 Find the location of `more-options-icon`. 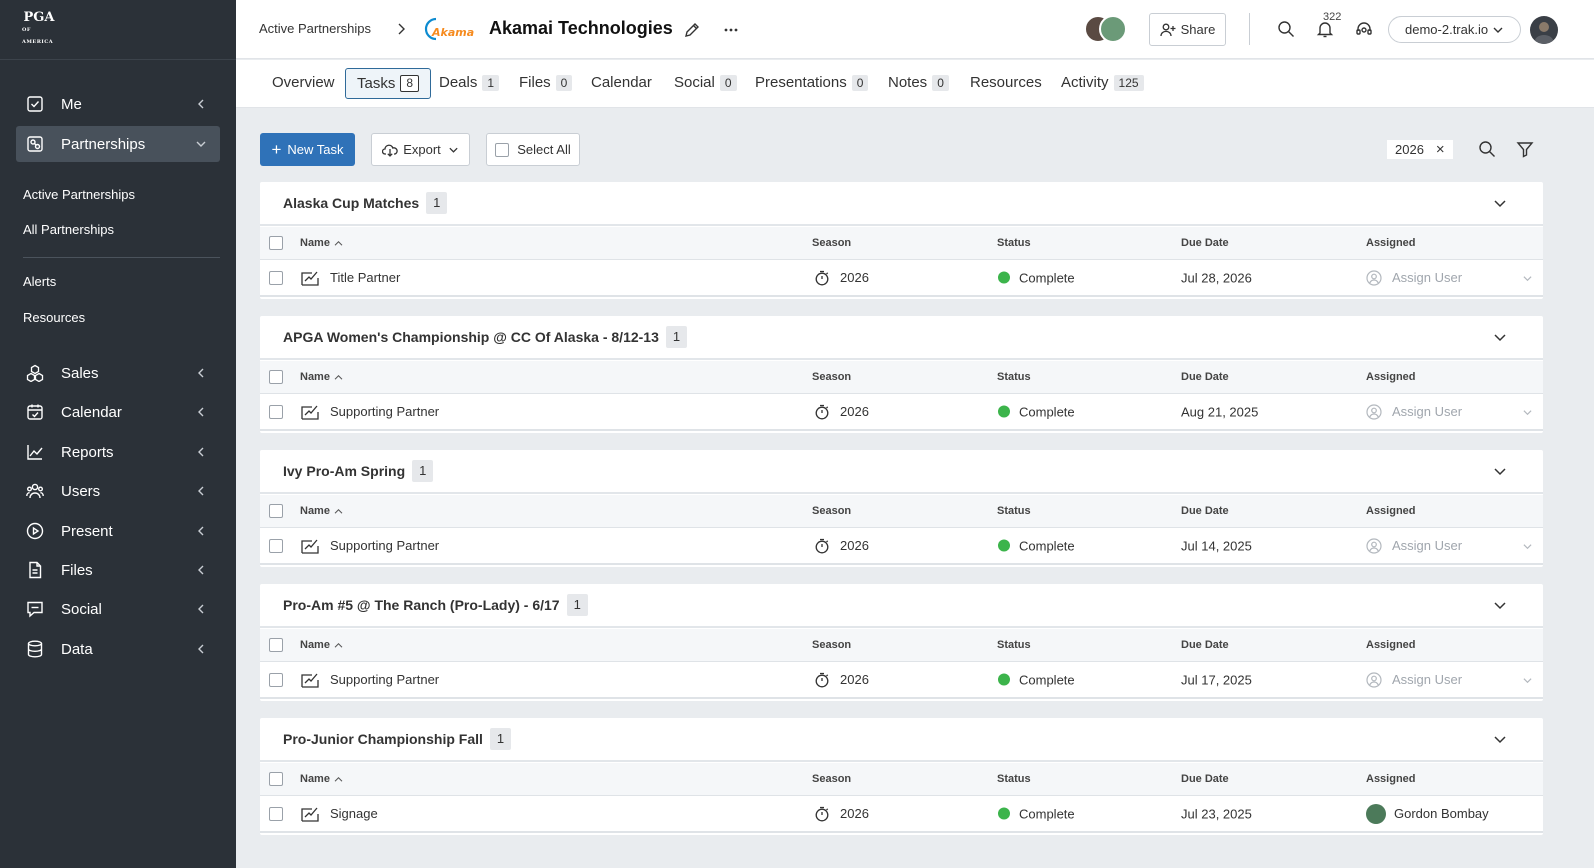

more-options-icon is located at coordinates (731, 30).